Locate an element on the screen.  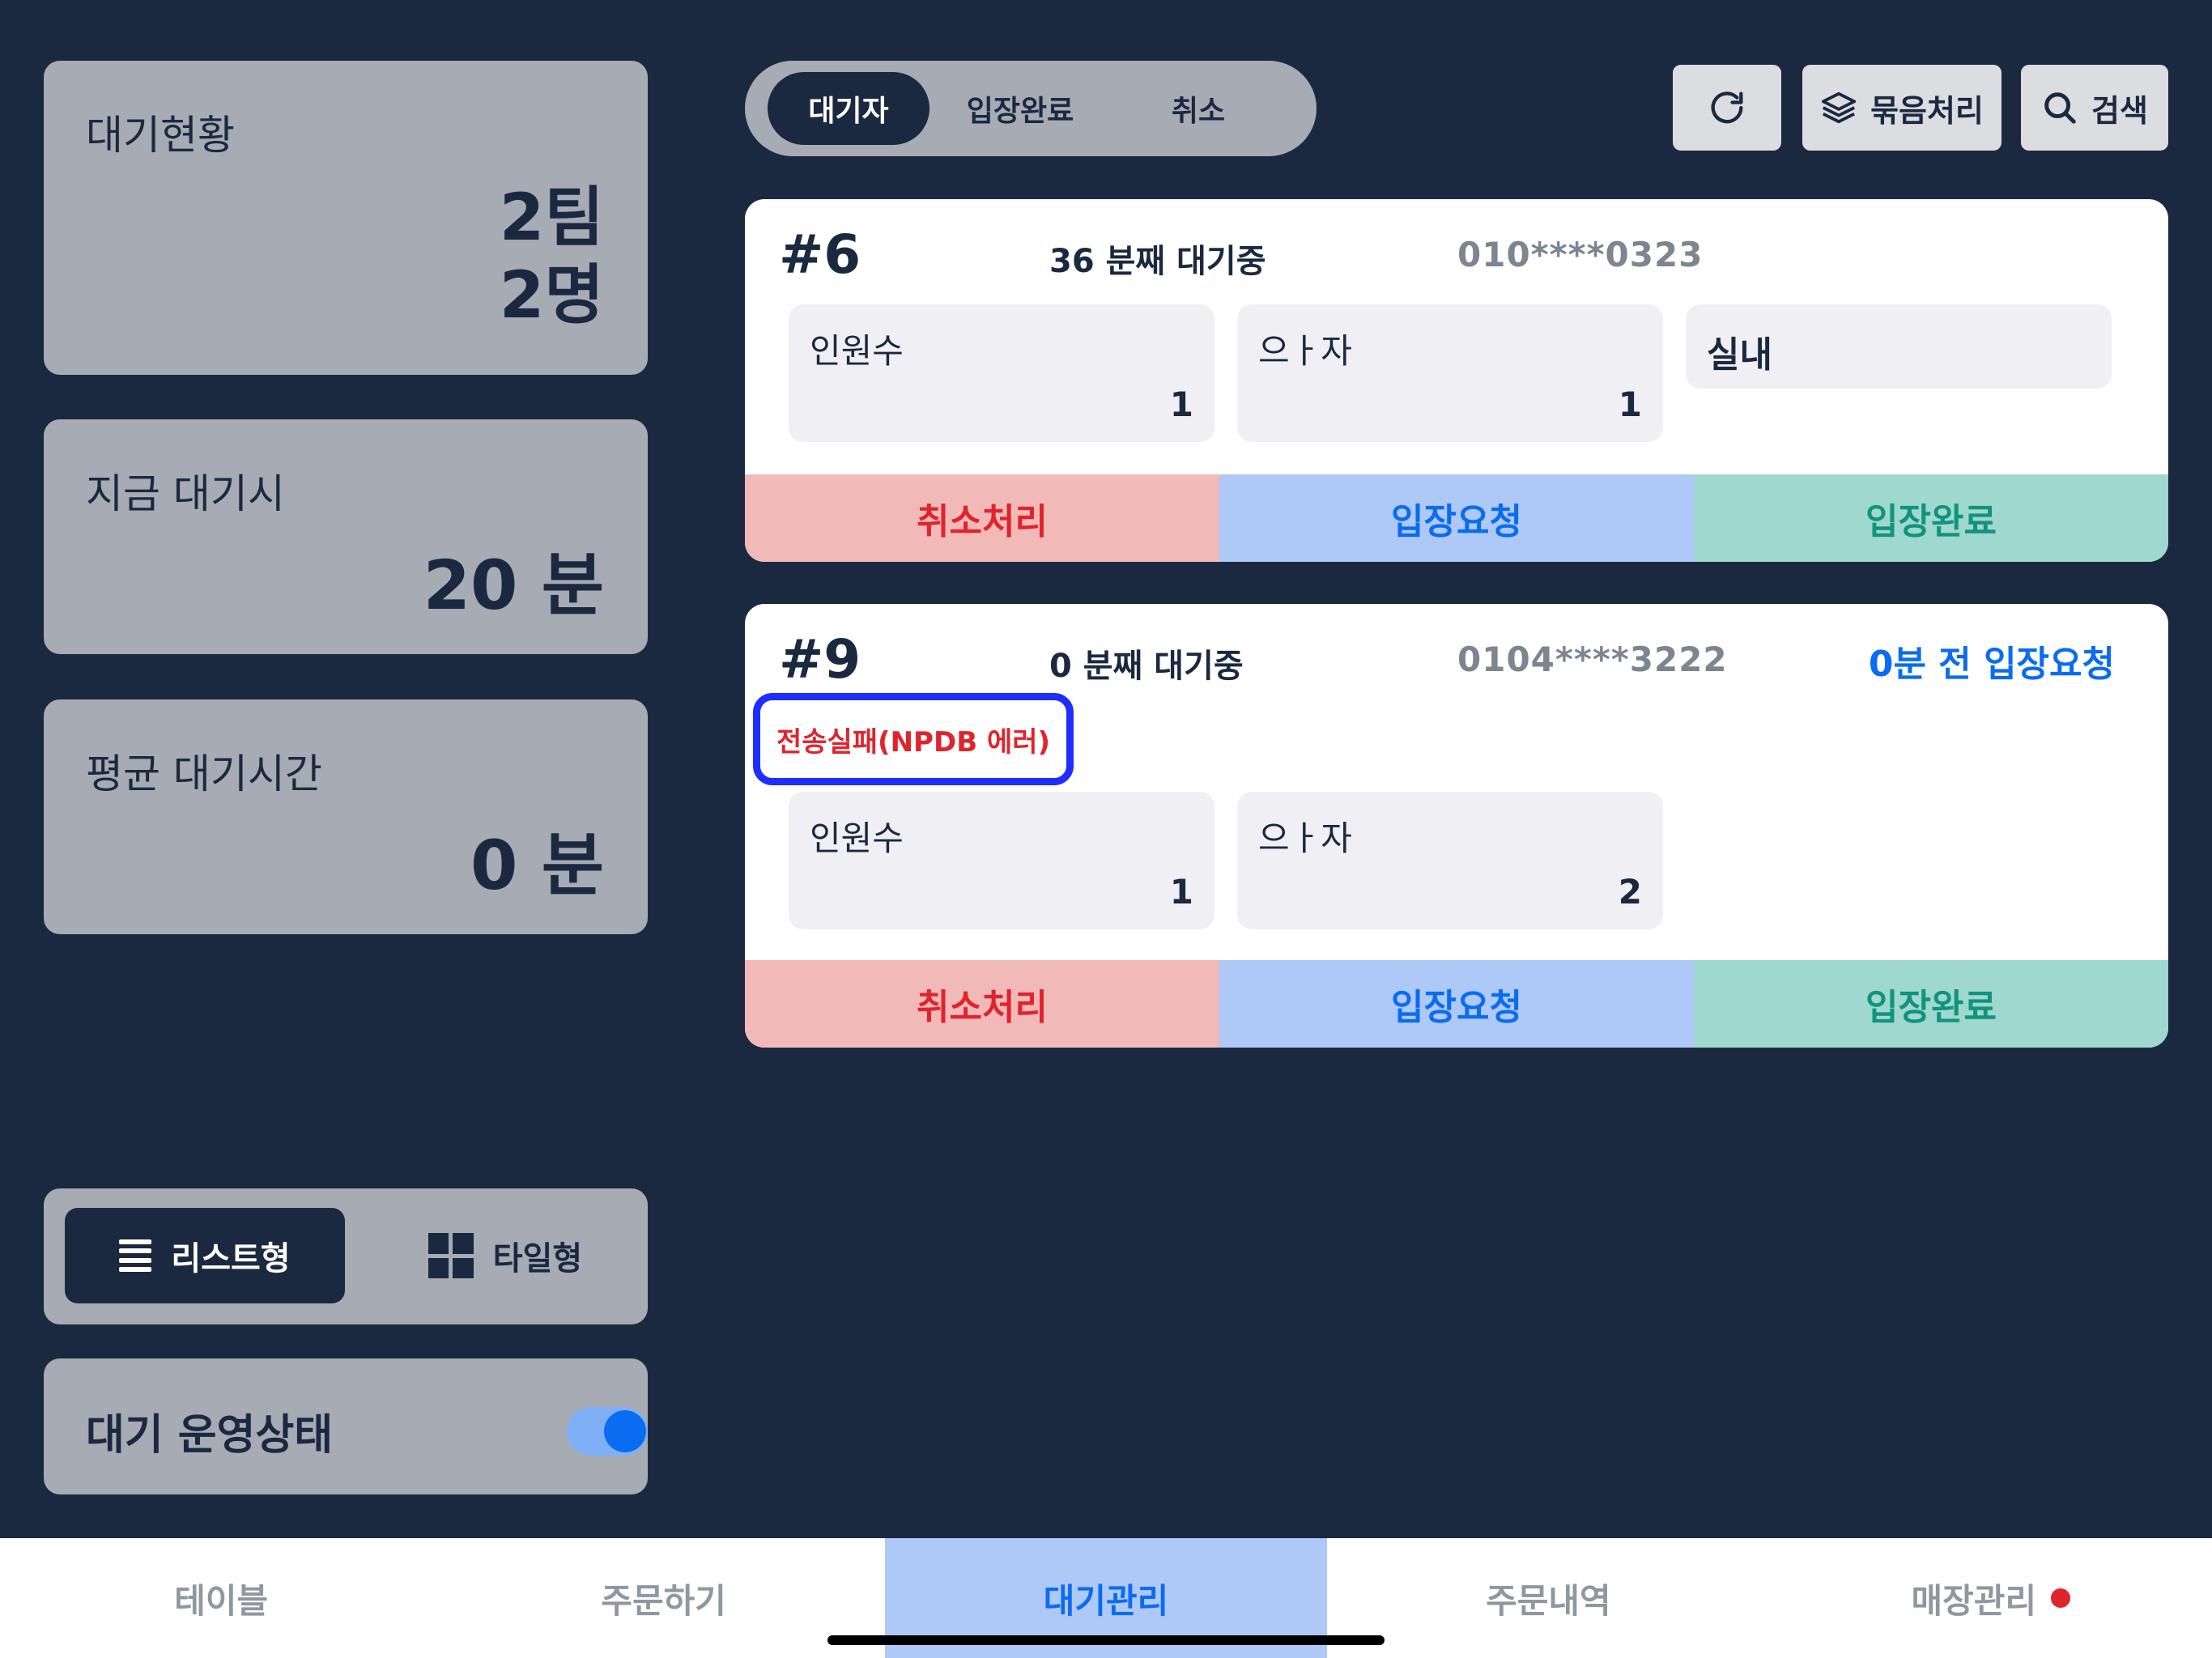
tab-order: 주문하기 is located at coordinates (663, 1598).